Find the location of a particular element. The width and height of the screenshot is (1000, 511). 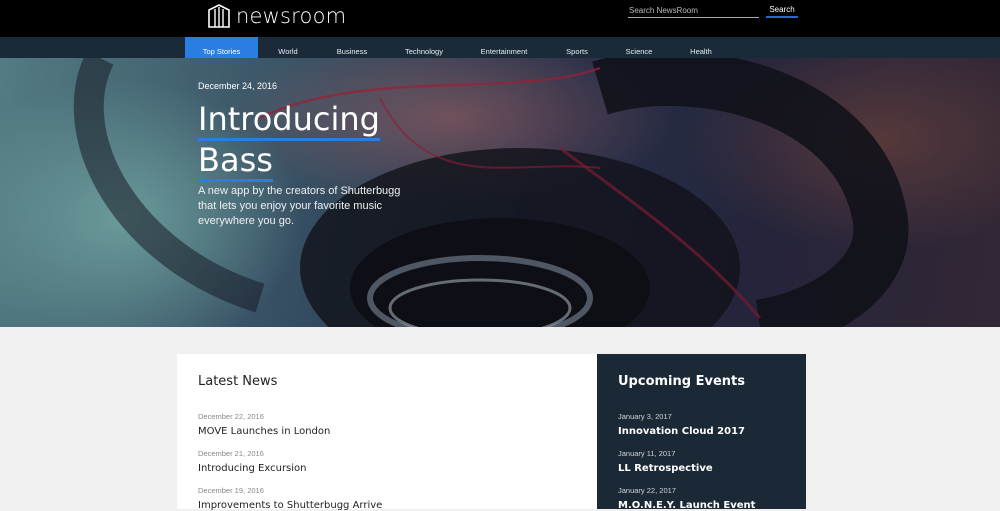

logo: newsroom is located at coordinates (276, 16).